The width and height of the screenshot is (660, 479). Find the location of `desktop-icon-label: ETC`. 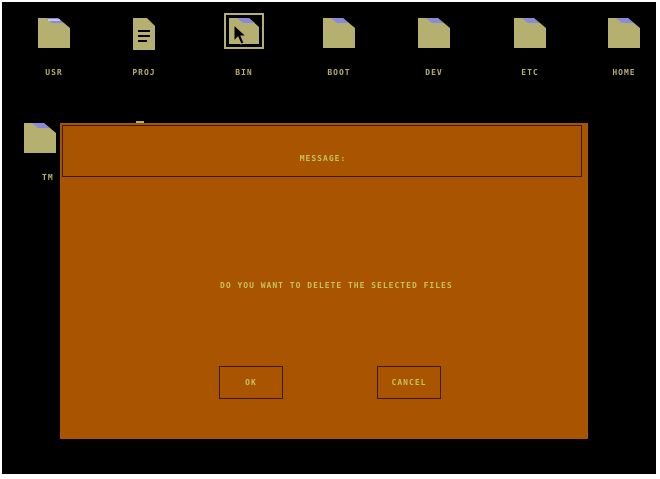

desktop-icon-label: ETC is located at coordinates (530, 72).